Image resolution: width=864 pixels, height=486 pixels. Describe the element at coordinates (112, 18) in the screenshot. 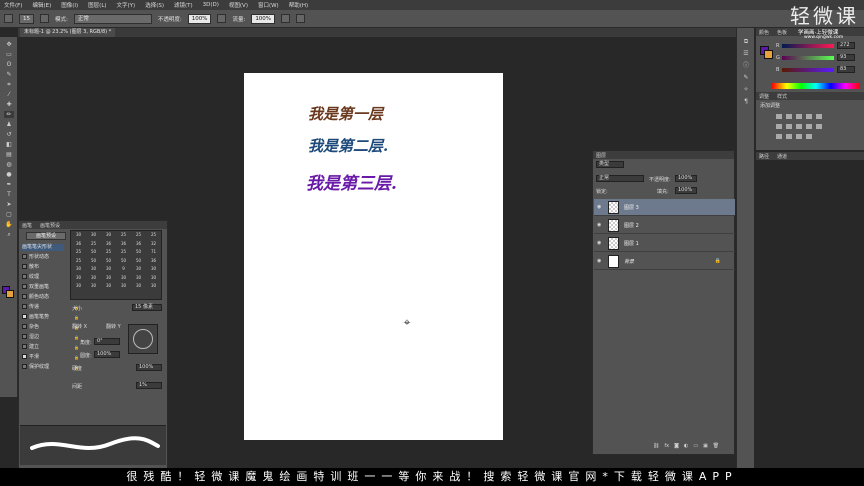

I see `mode-select: 正常` at that location.